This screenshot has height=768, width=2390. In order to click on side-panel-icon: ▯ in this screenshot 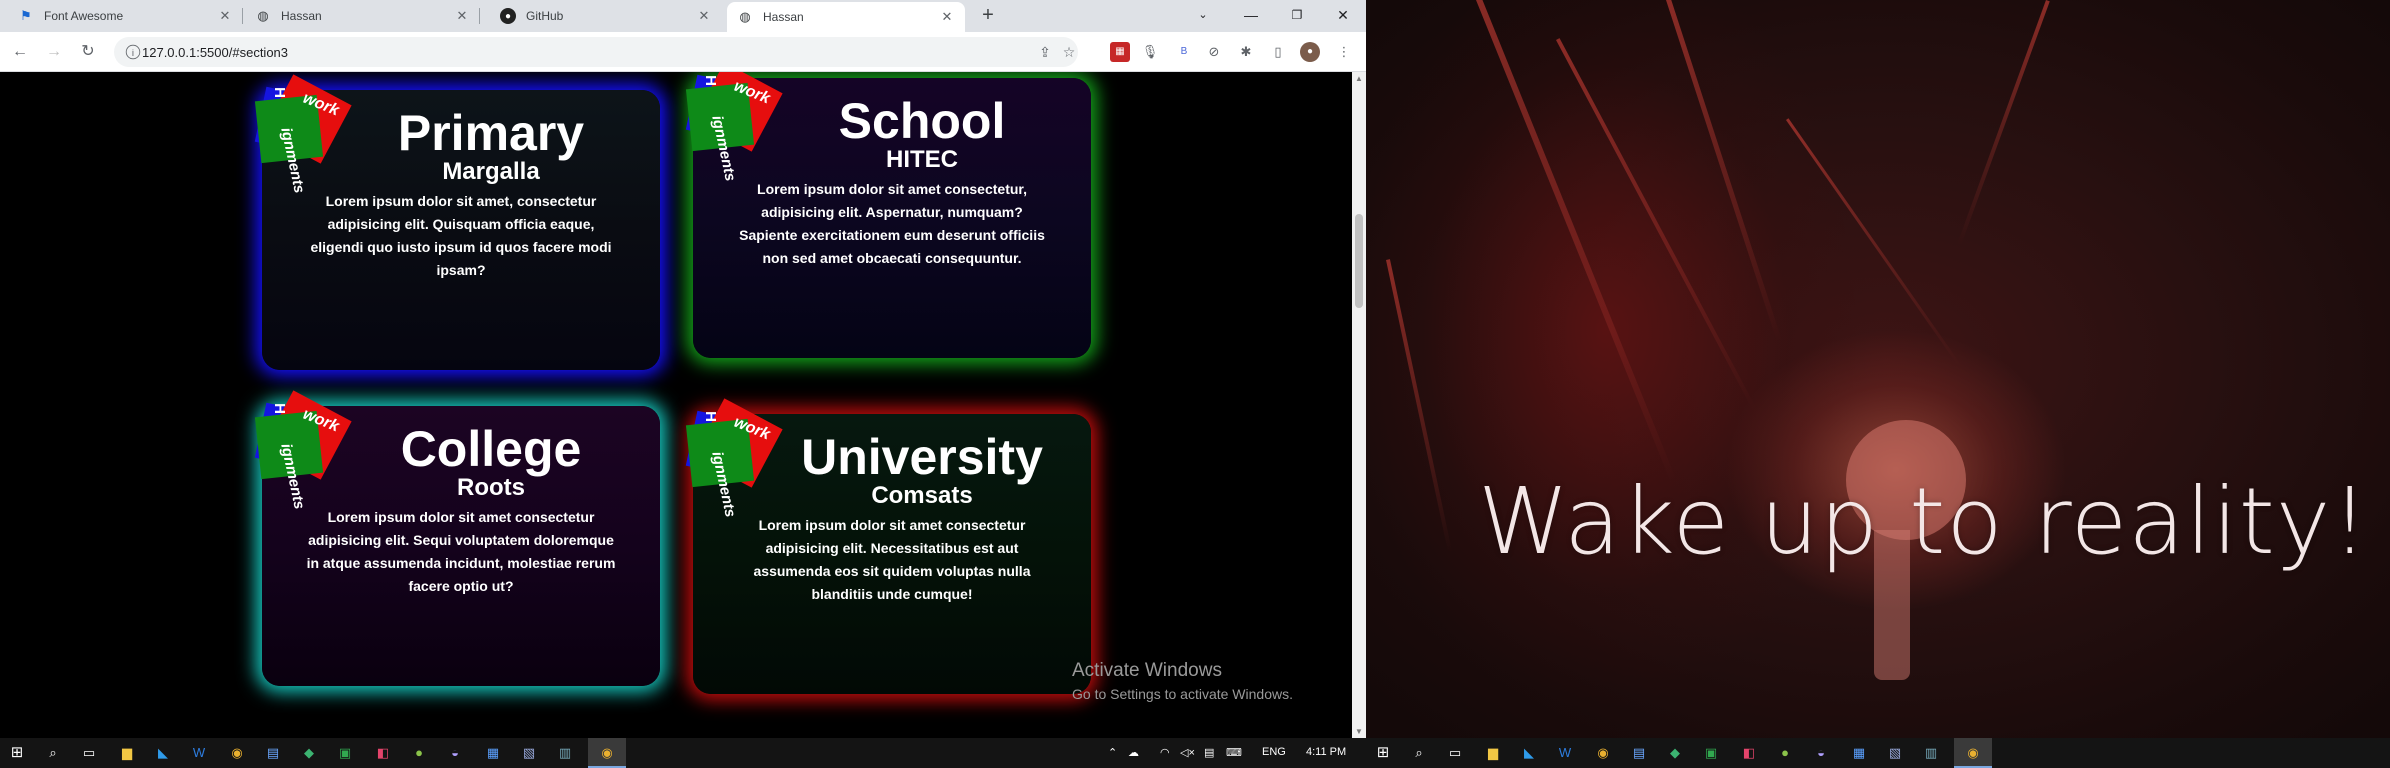, I will do `click(1278, 52)`.